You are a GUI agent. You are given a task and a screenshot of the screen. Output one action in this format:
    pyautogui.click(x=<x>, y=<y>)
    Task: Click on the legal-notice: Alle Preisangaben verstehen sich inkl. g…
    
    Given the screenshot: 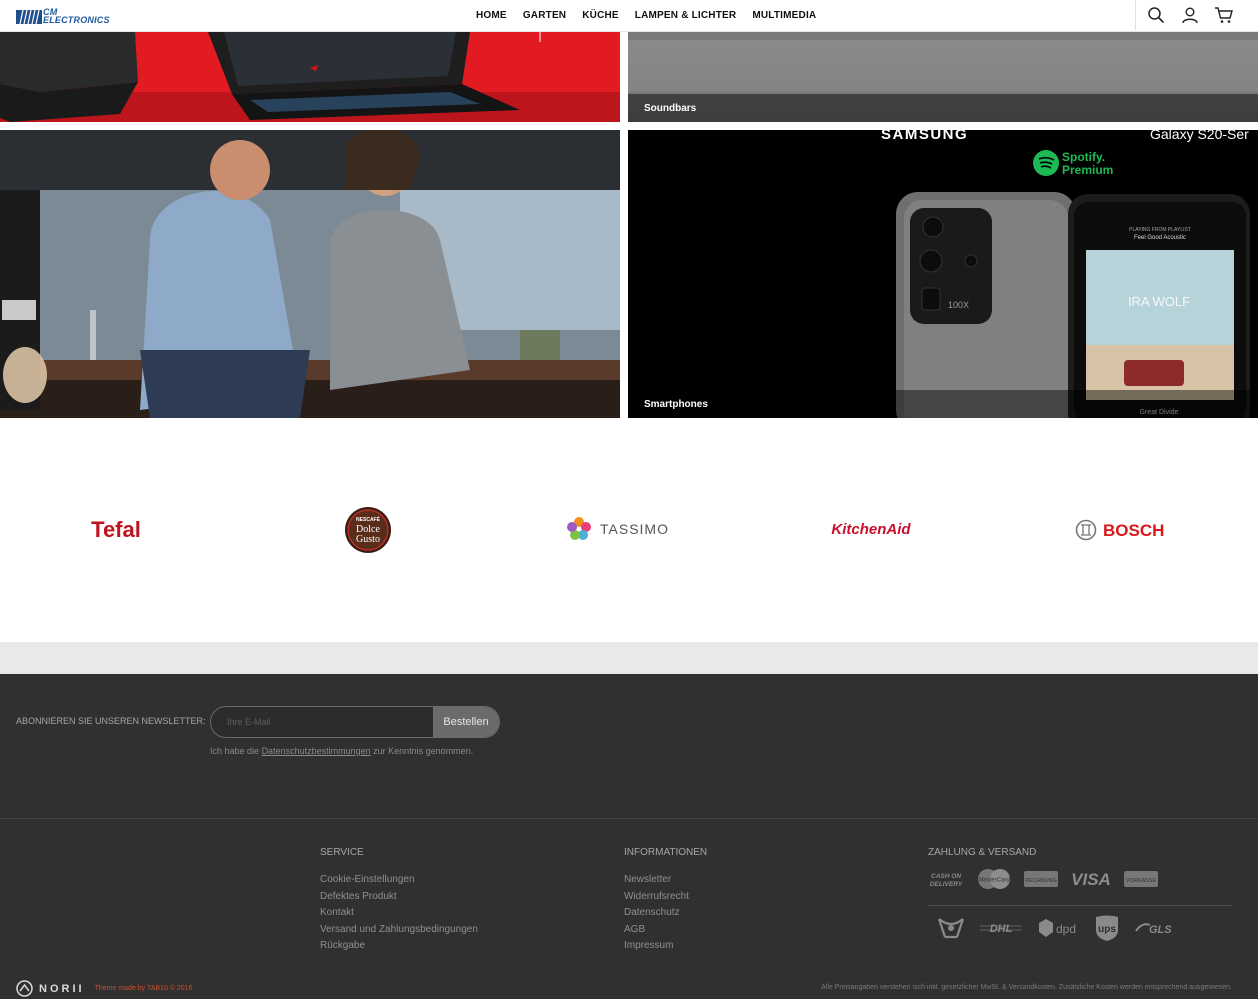 What is the action you would take?
    pyautogui.click(x=1026, y=987)
    